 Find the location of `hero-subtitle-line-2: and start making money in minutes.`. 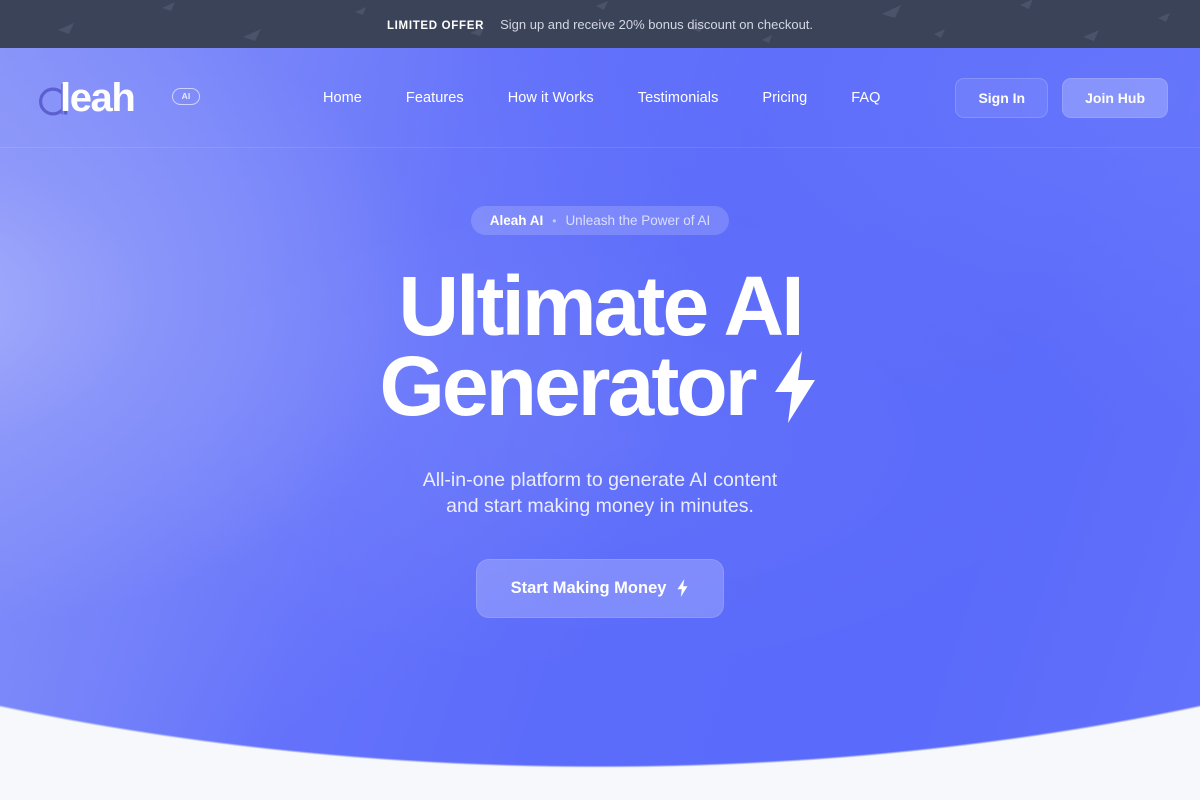

hero-subtitle-line-2: and start making money in minutes. is located at coordinates (600, 506).